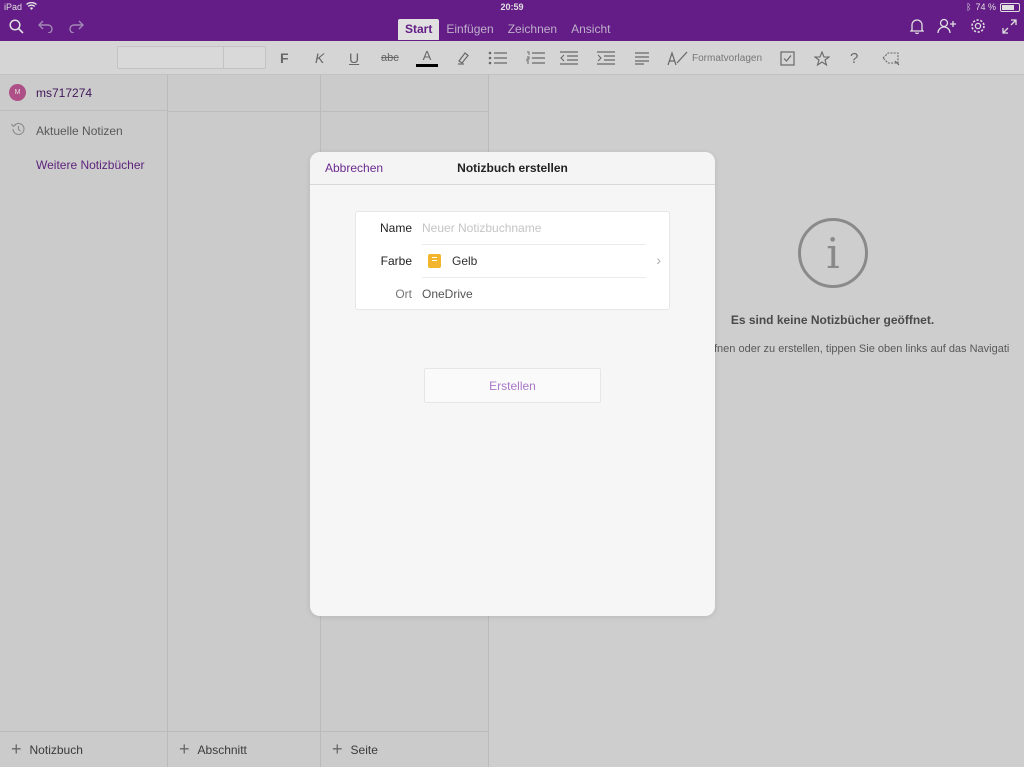  I want to click on dialog-header: Abbrechen Notizbuch erstellen, so click(512, 168).